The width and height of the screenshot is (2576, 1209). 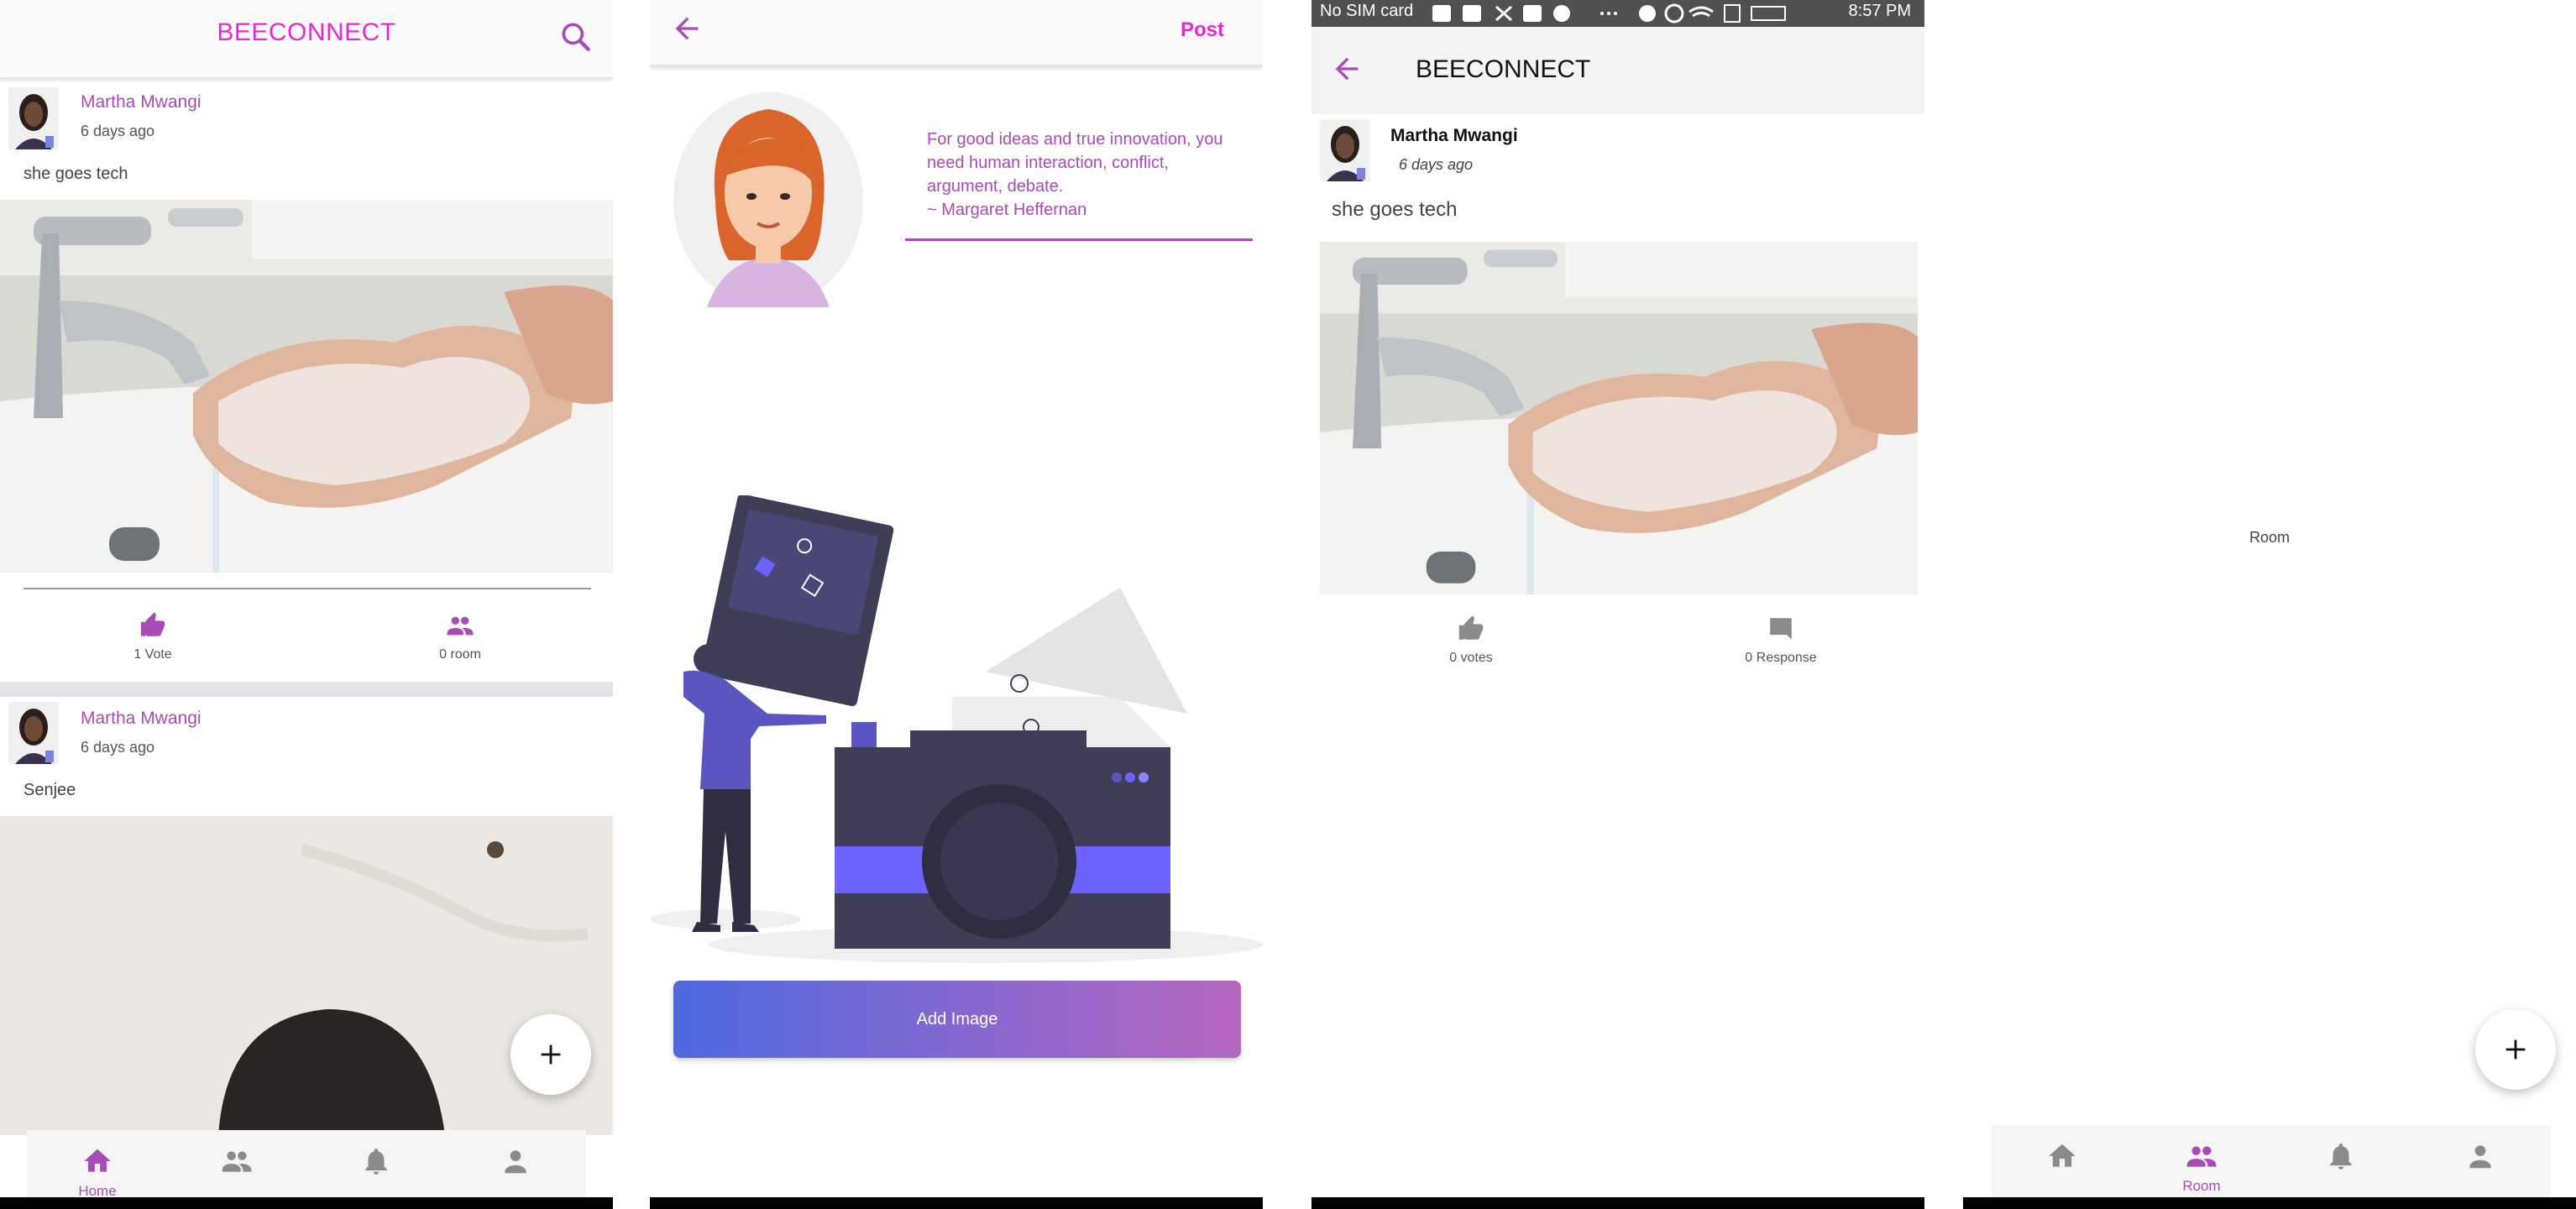 I want to click on nav-home, so click(x=2062, y=1158).